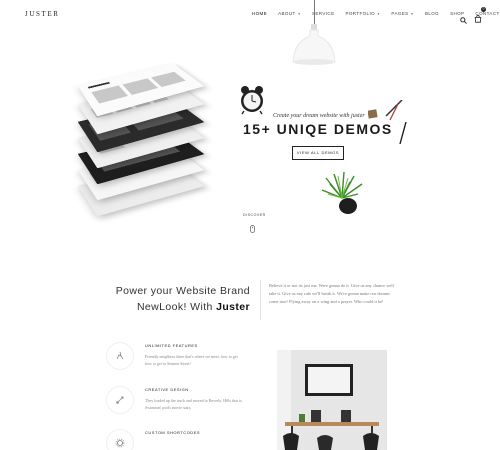 The height and width of the screenshot is (450, 500). What do you see at coordinates (252, 224) in the screenshot?
I see `mouse-scroll-icon` at bounding box center [252, 224].